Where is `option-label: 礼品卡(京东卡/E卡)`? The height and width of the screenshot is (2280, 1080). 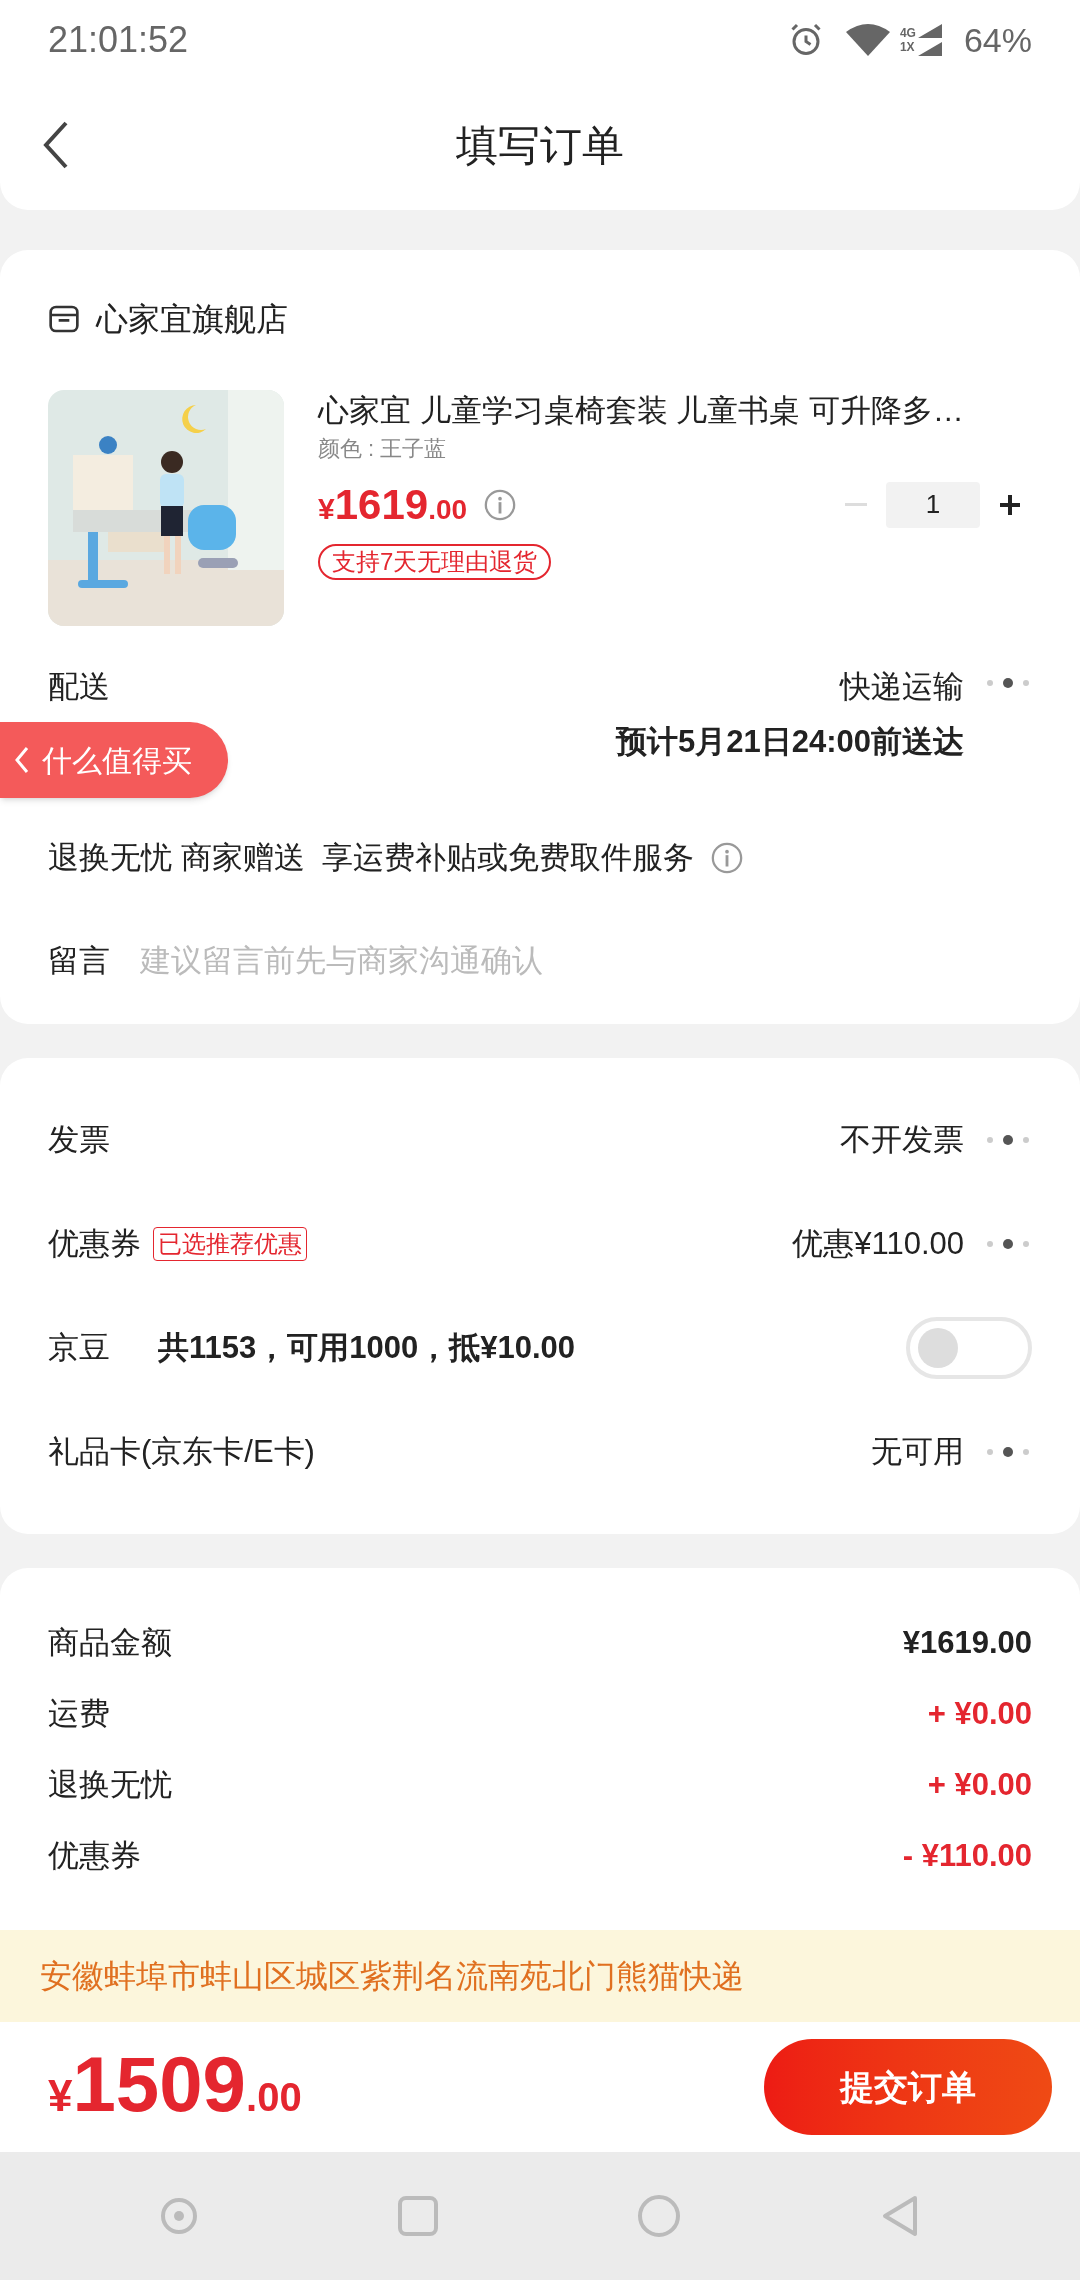 option-label: 礼品卡(京东卡/E卡) is located at coordinates (181, 1451).